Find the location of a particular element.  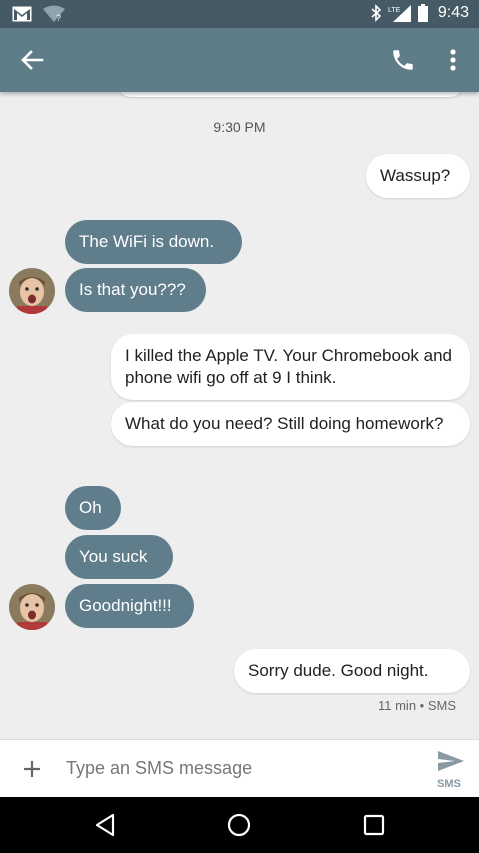

svg-text: LTE is located at coordinates (394, 10).